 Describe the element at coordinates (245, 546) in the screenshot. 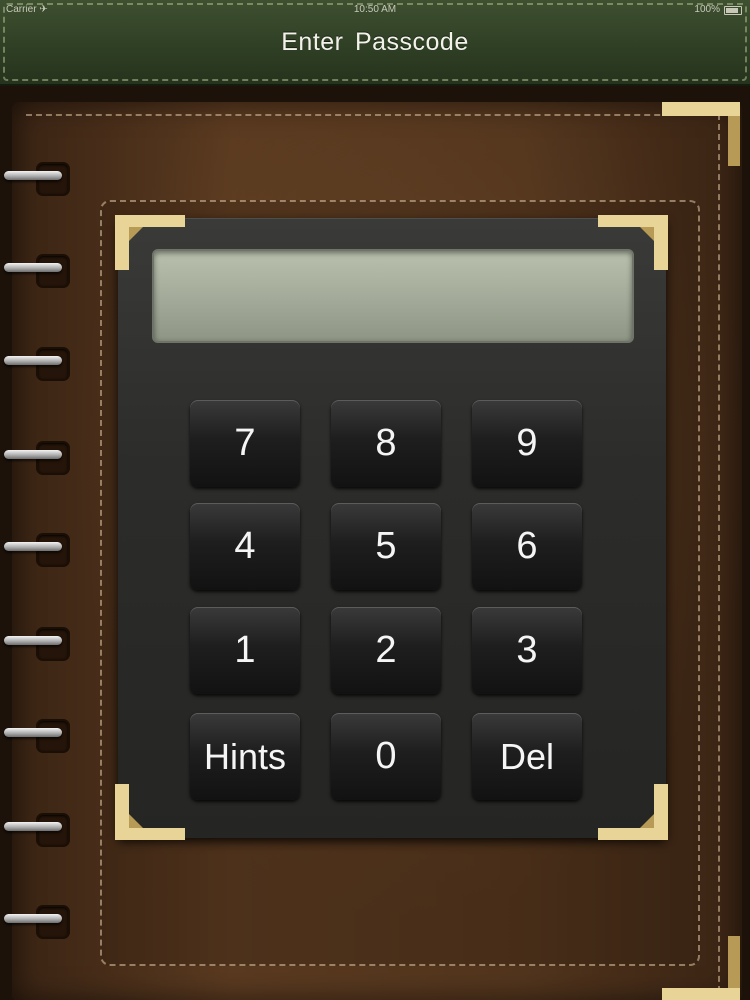

I see `key-4: 4` at that location.